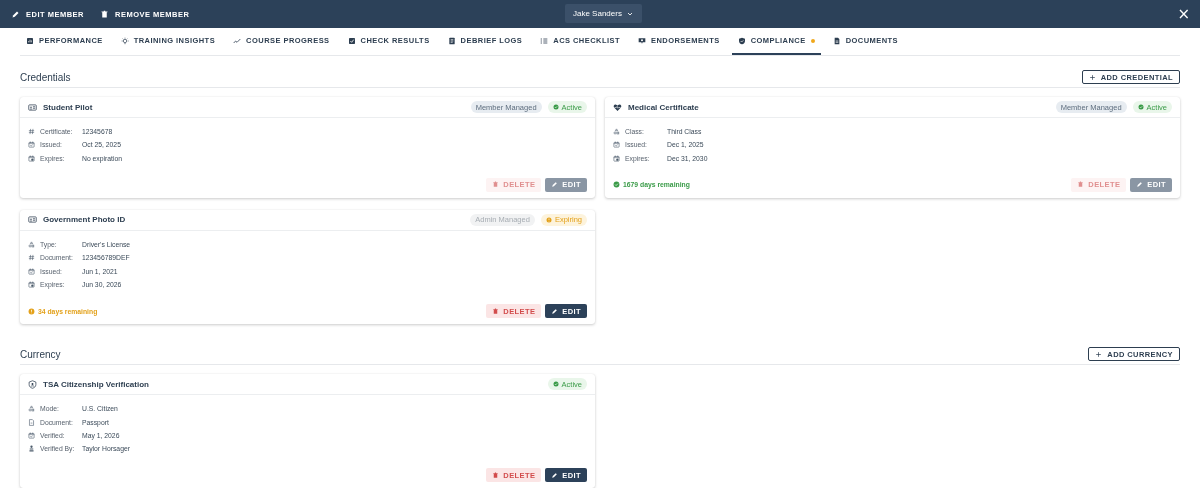  Describe the element at coordinates (351, 40) in the screenshot. I see `checkbox-icon` at that location.